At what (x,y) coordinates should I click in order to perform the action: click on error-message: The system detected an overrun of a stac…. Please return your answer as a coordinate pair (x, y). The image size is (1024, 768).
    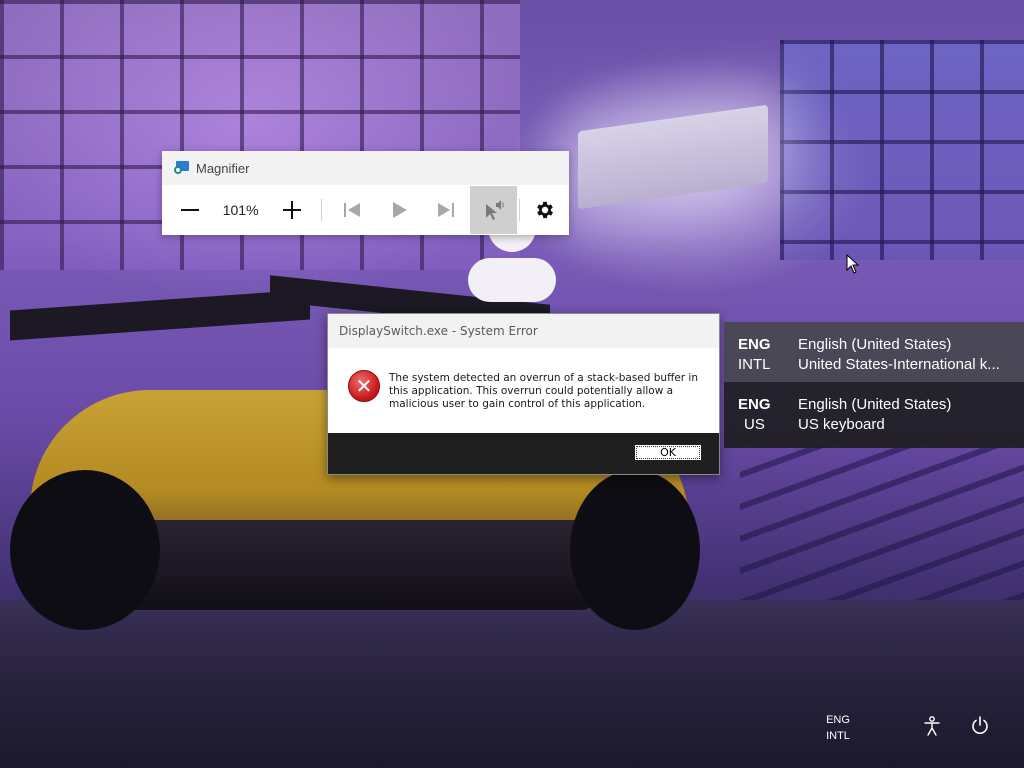
    Looking at the image, I should click on (544, 391).